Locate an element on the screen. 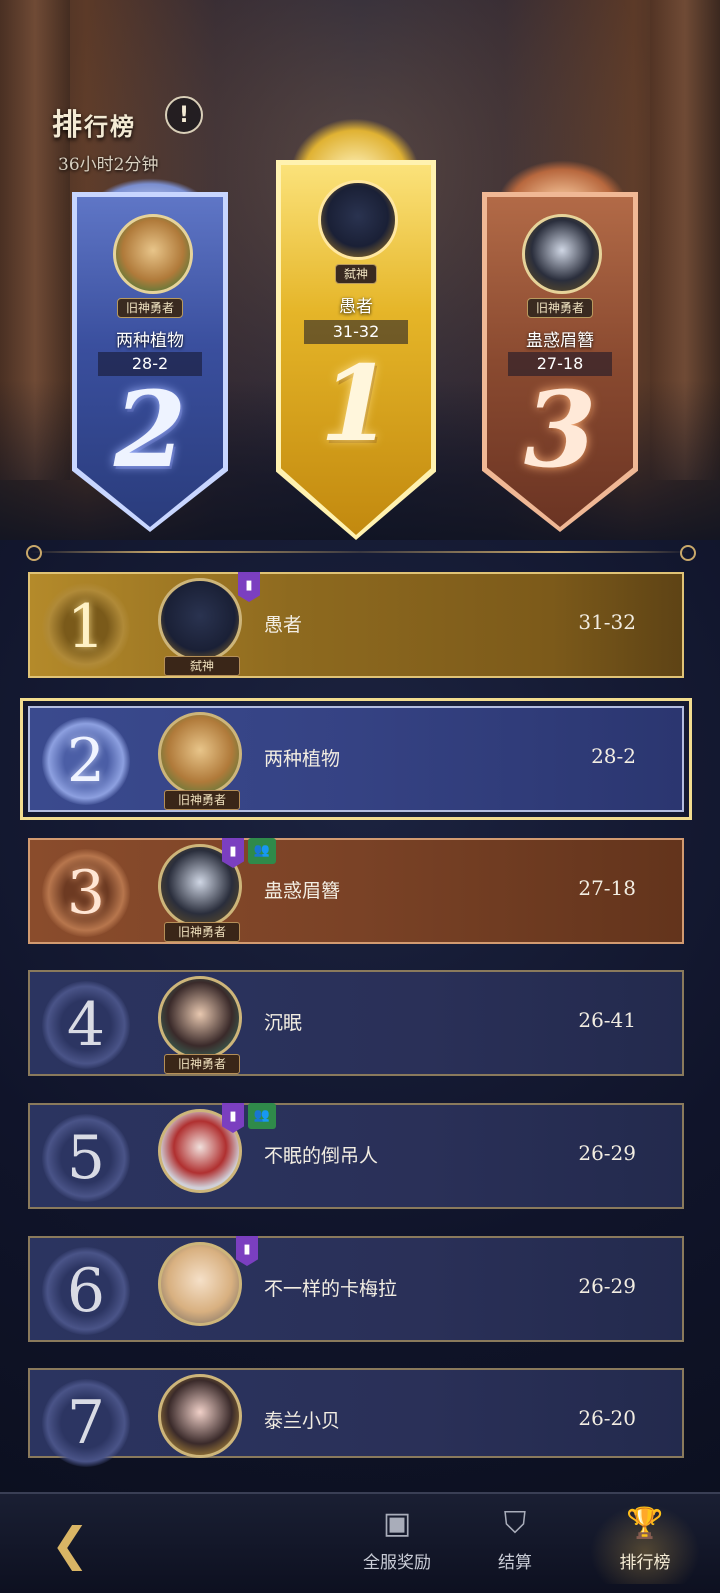 The width and height of the screenshot is (720, 1593). nav-label: 排行榜 is located at coordinates (645, 1563).